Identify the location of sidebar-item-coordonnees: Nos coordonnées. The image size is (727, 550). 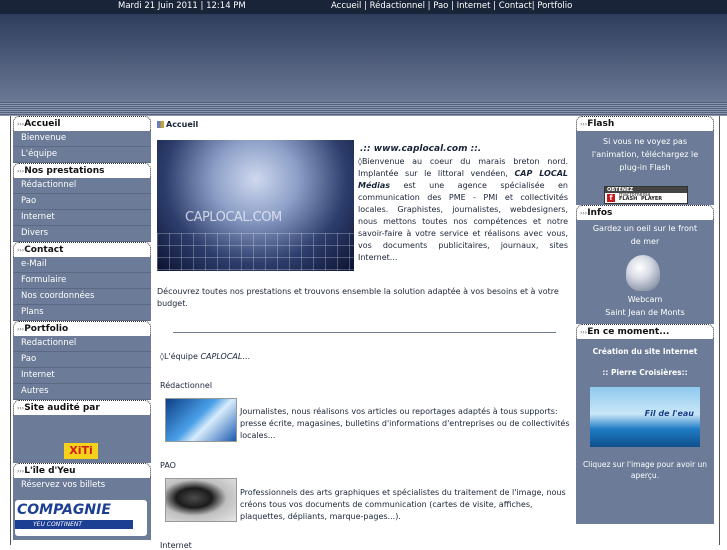
(82, 297).